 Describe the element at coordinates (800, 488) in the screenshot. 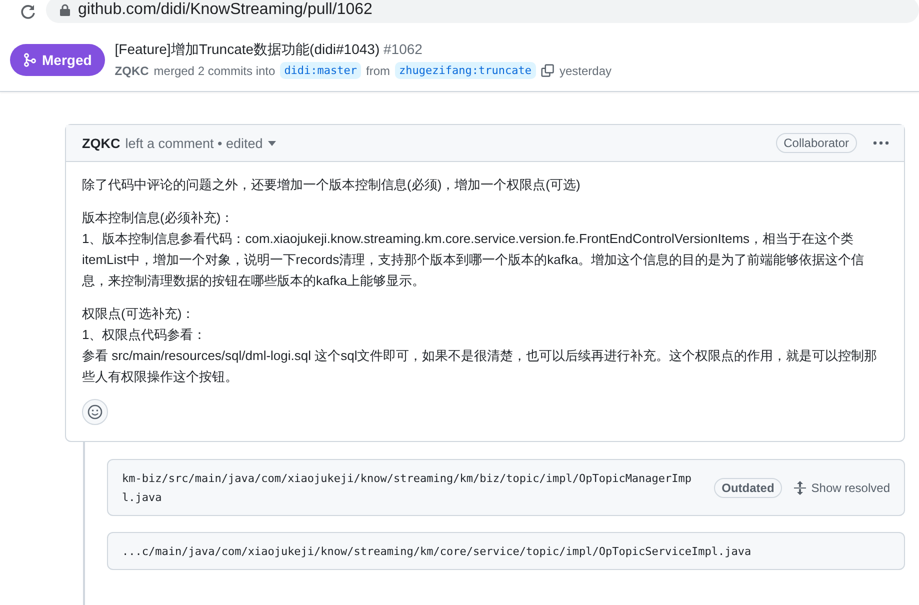

I see `unfold-icon` at that location.